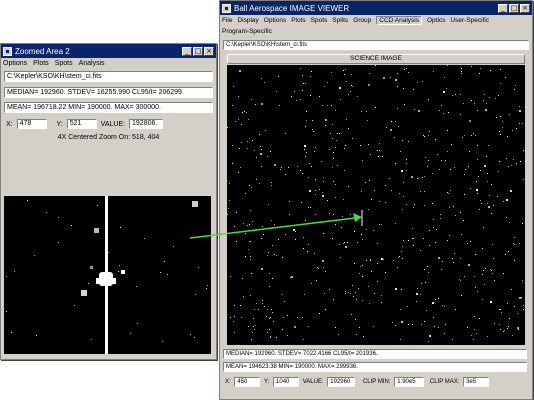 This screenshot has height=400, width=534. Describe the element at coordinates (476, 382) in the screenshot. I see `clip-max-field: 3e5` at that location.